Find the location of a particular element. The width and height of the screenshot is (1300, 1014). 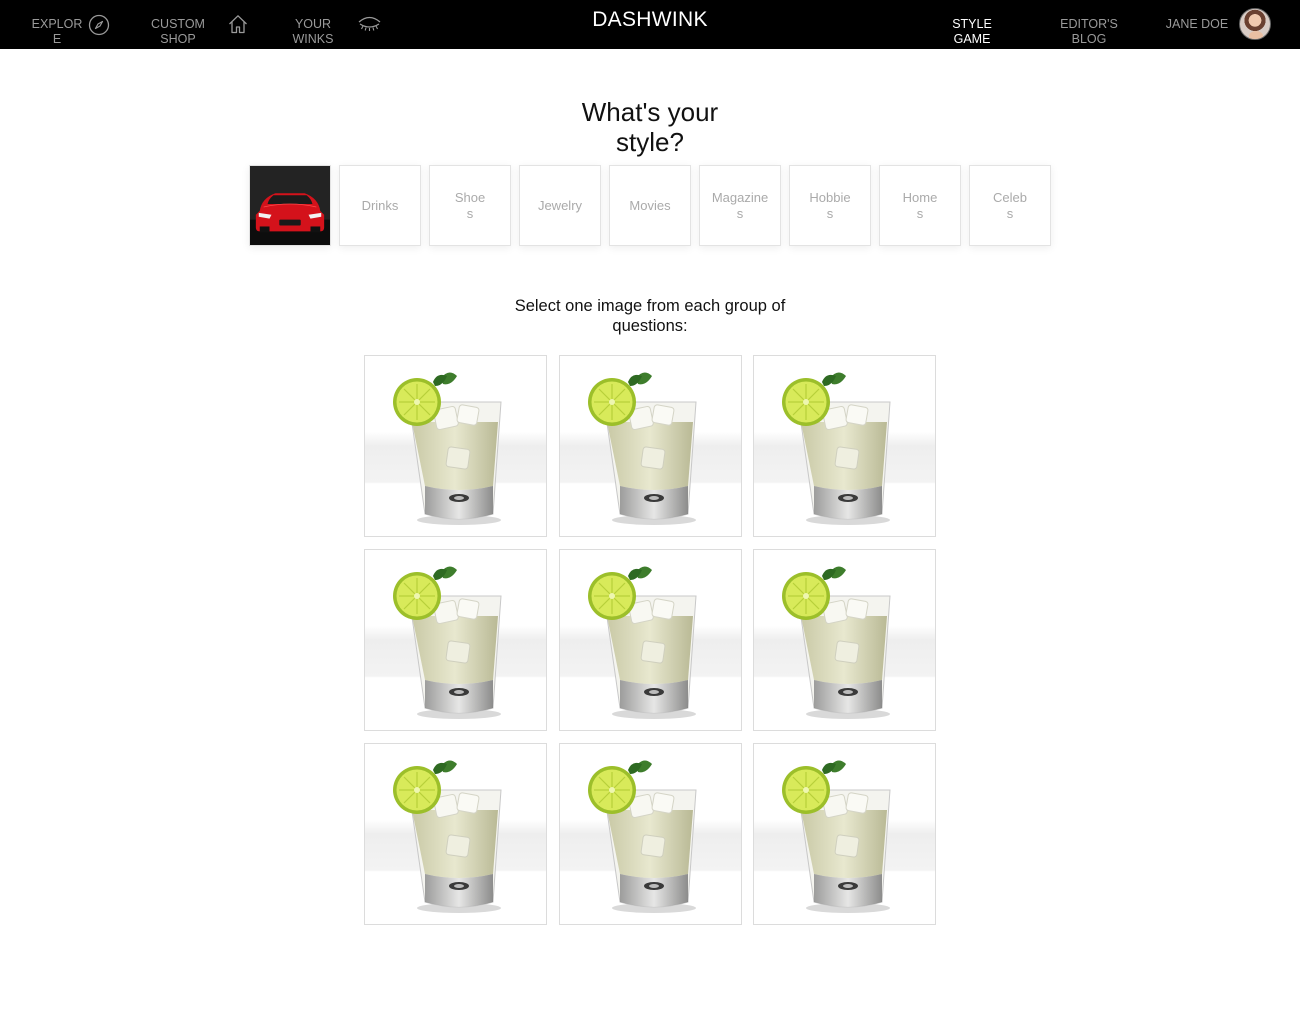

category-tile: Jewelry is located at coordinates (560, 205).